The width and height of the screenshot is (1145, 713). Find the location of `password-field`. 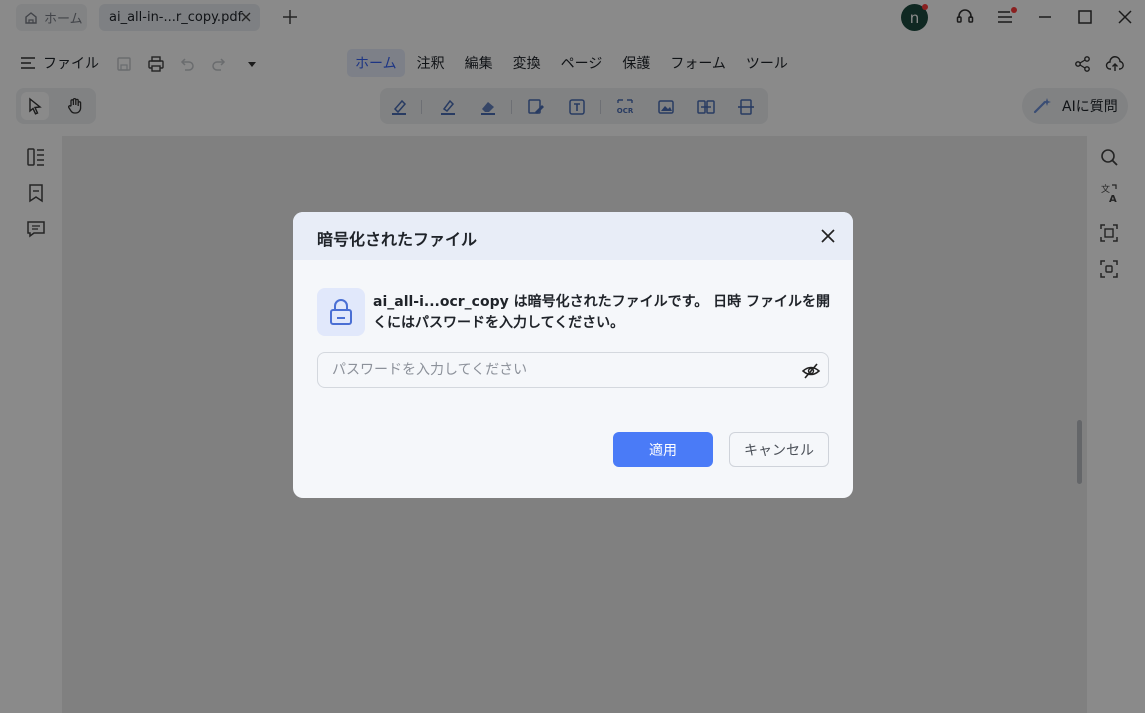

password-field is located at coordinates (573, 370).